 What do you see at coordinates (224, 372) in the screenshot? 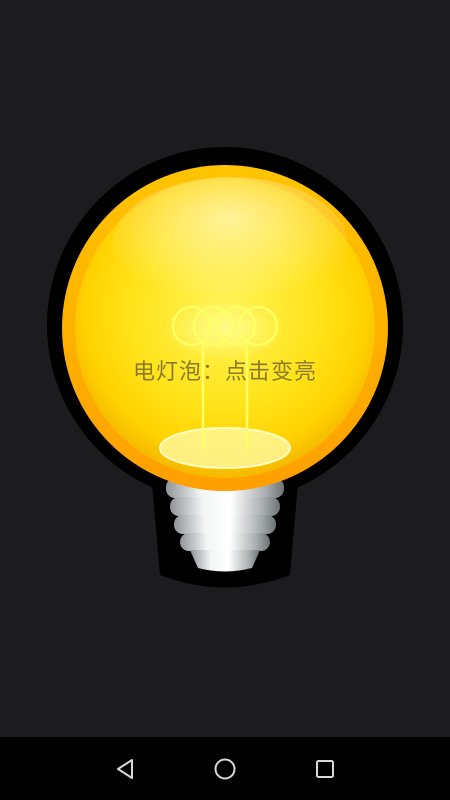
I see `bulb-label: 电灯泡：点击变亮` at bounding box center [224, 372].